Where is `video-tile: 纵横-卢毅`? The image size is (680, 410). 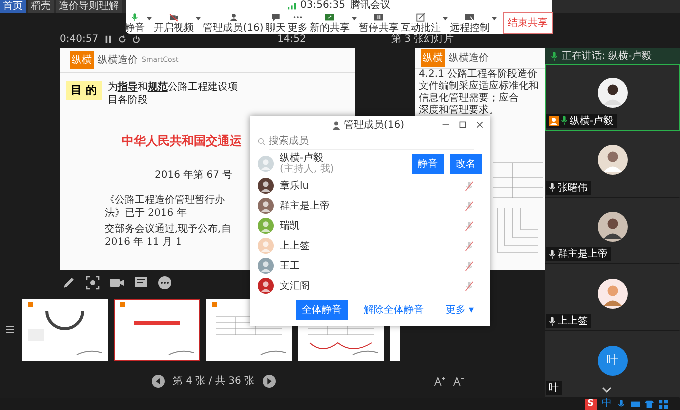
video-tile: 纵横-卢毅 is located at coordinates (612, 97).